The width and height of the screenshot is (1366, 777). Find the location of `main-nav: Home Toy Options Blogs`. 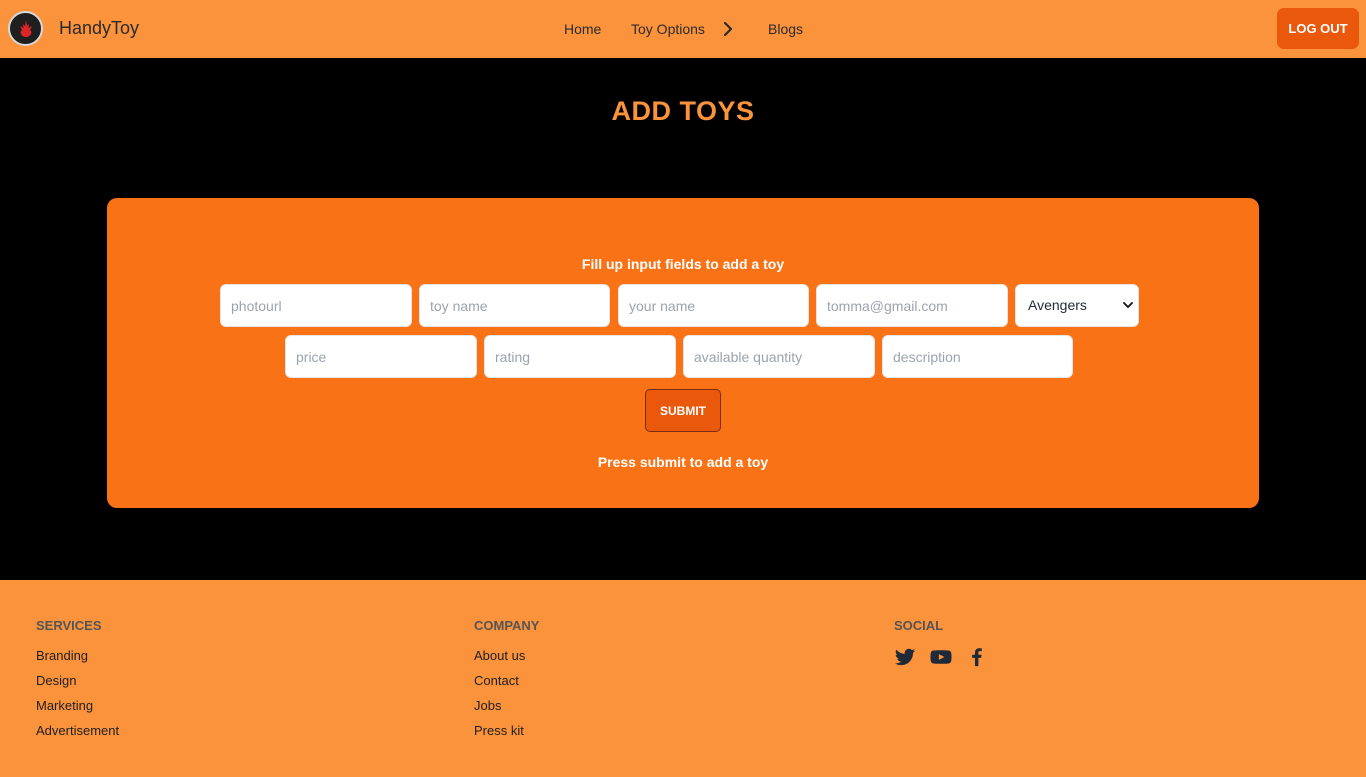

main-nav: Home Toy Options Blogs is located at coordinates (683, 29).